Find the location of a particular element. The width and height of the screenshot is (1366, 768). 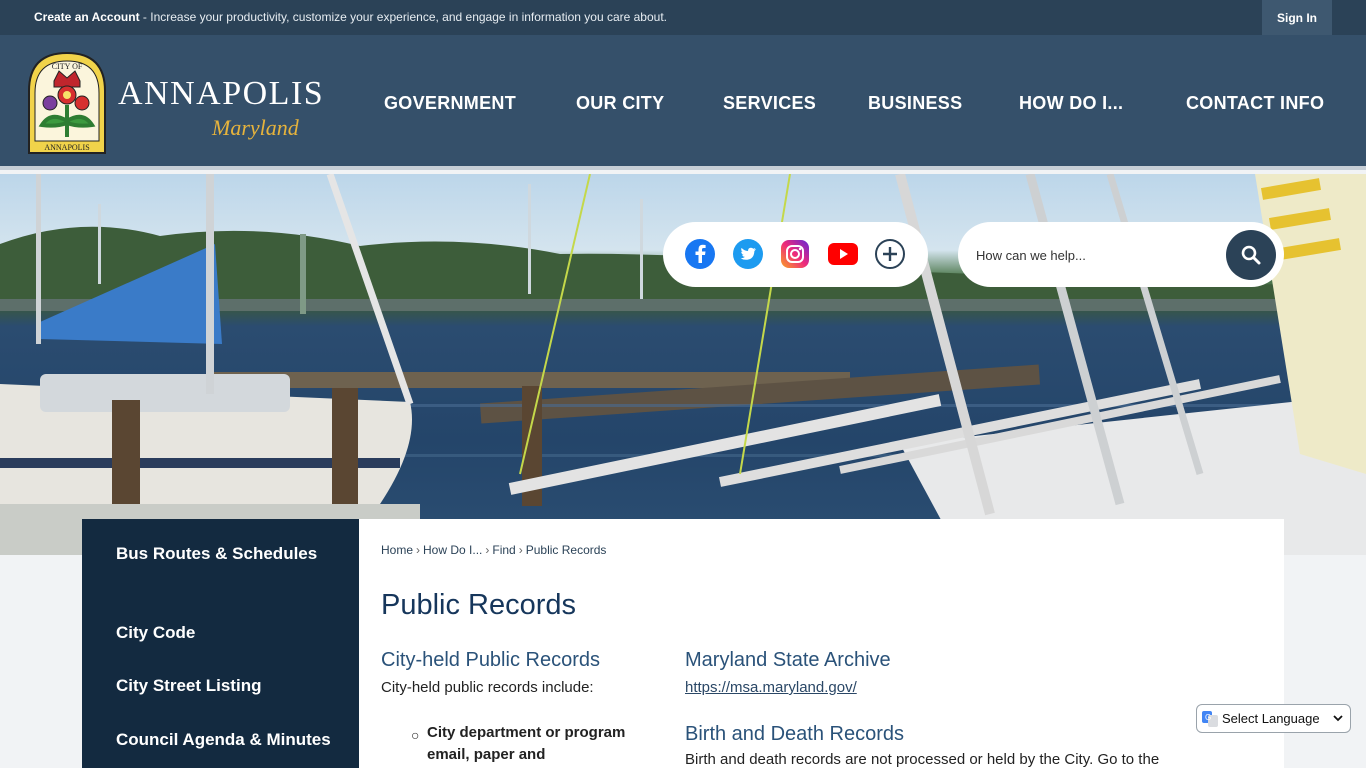

page-title: Public Records is located at coordinates (479, 605).